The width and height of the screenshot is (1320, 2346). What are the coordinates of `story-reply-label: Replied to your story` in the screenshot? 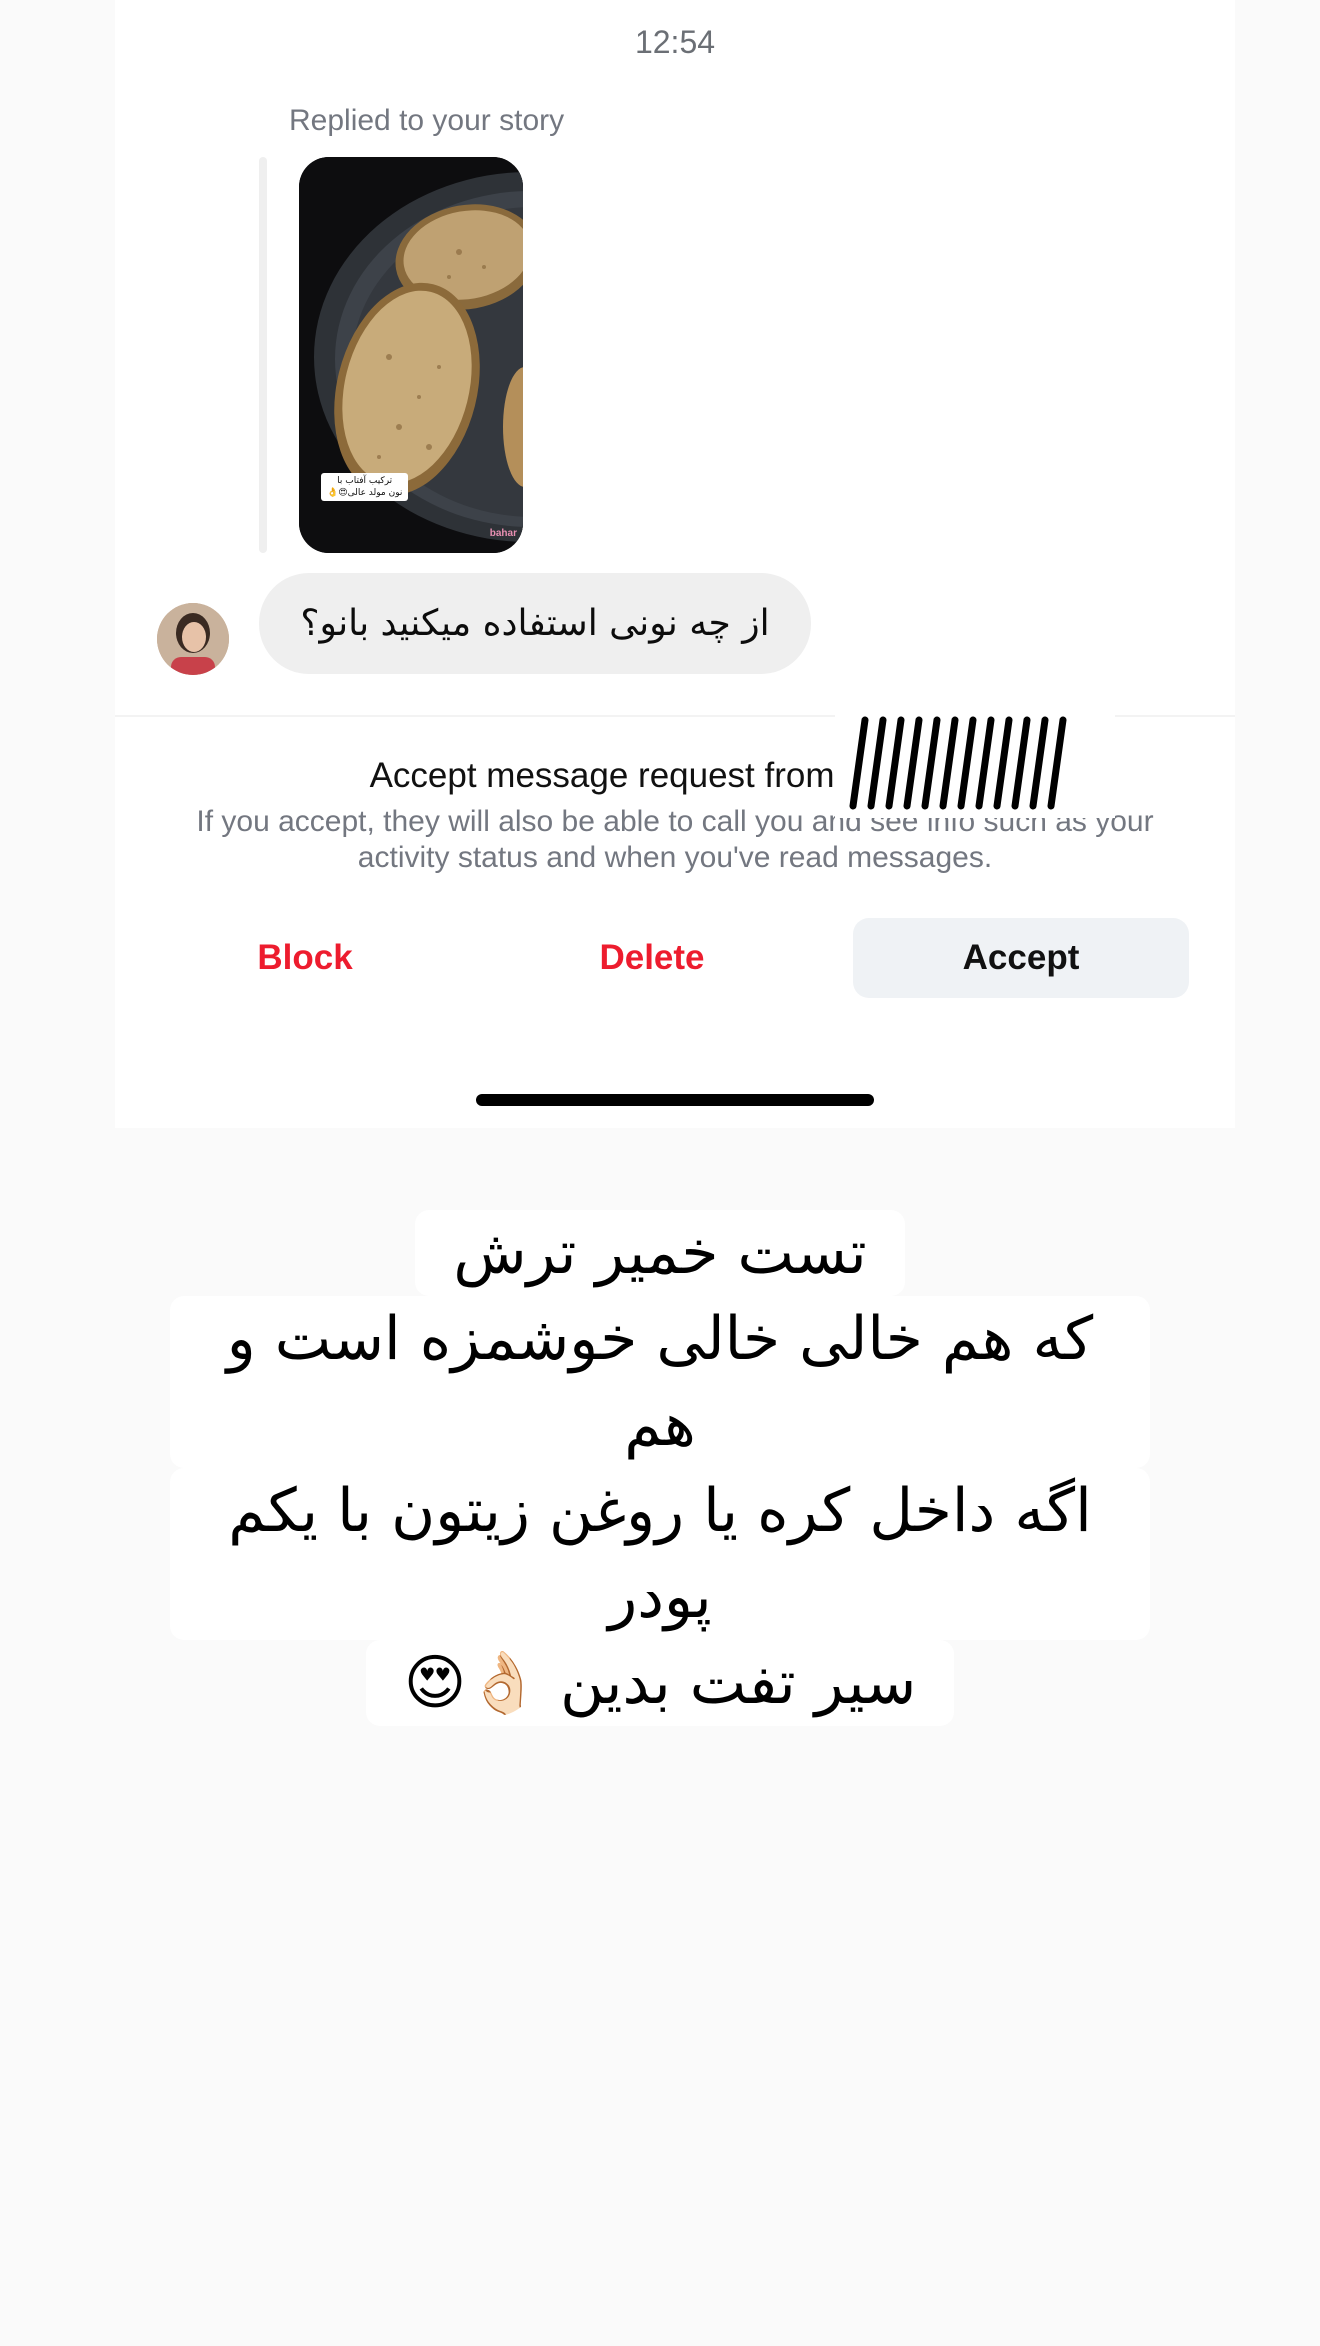 It's located at (427, 120).